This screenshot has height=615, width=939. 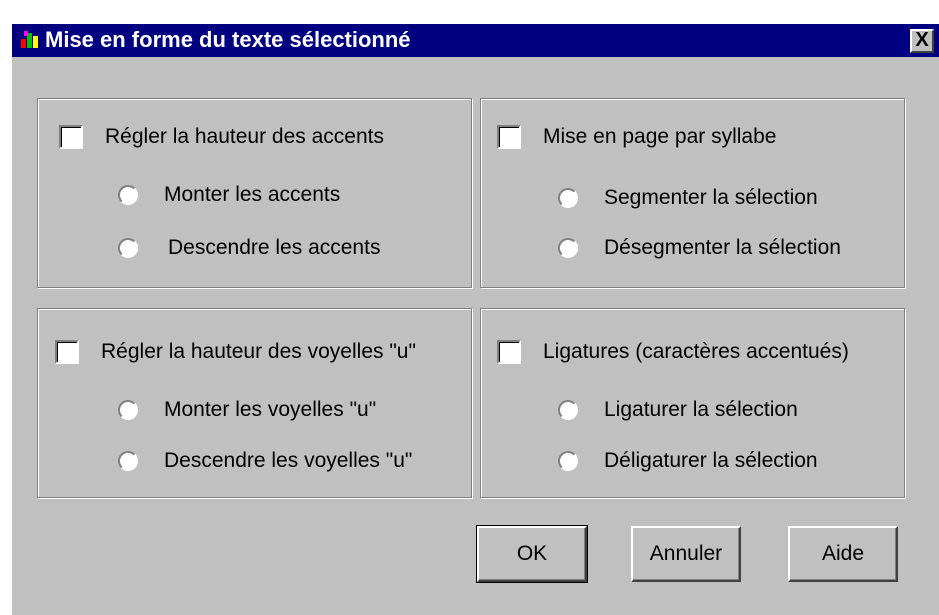 I want to click on window-title: Mise en forme du texte sélectionné, so click(x=228, y=39).